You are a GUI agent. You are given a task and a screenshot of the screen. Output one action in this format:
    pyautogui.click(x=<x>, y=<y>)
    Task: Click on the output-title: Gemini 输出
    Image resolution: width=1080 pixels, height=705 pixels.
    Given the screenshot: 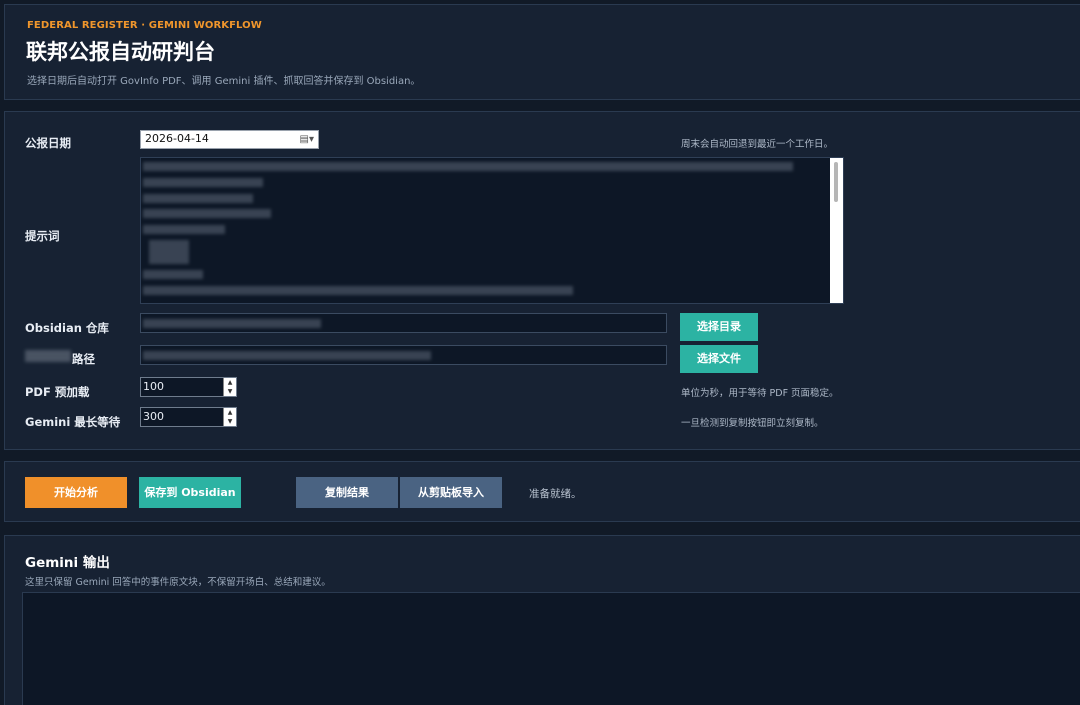 What is the action you would take?
    pyautogui.click(x=67, y=563)
    